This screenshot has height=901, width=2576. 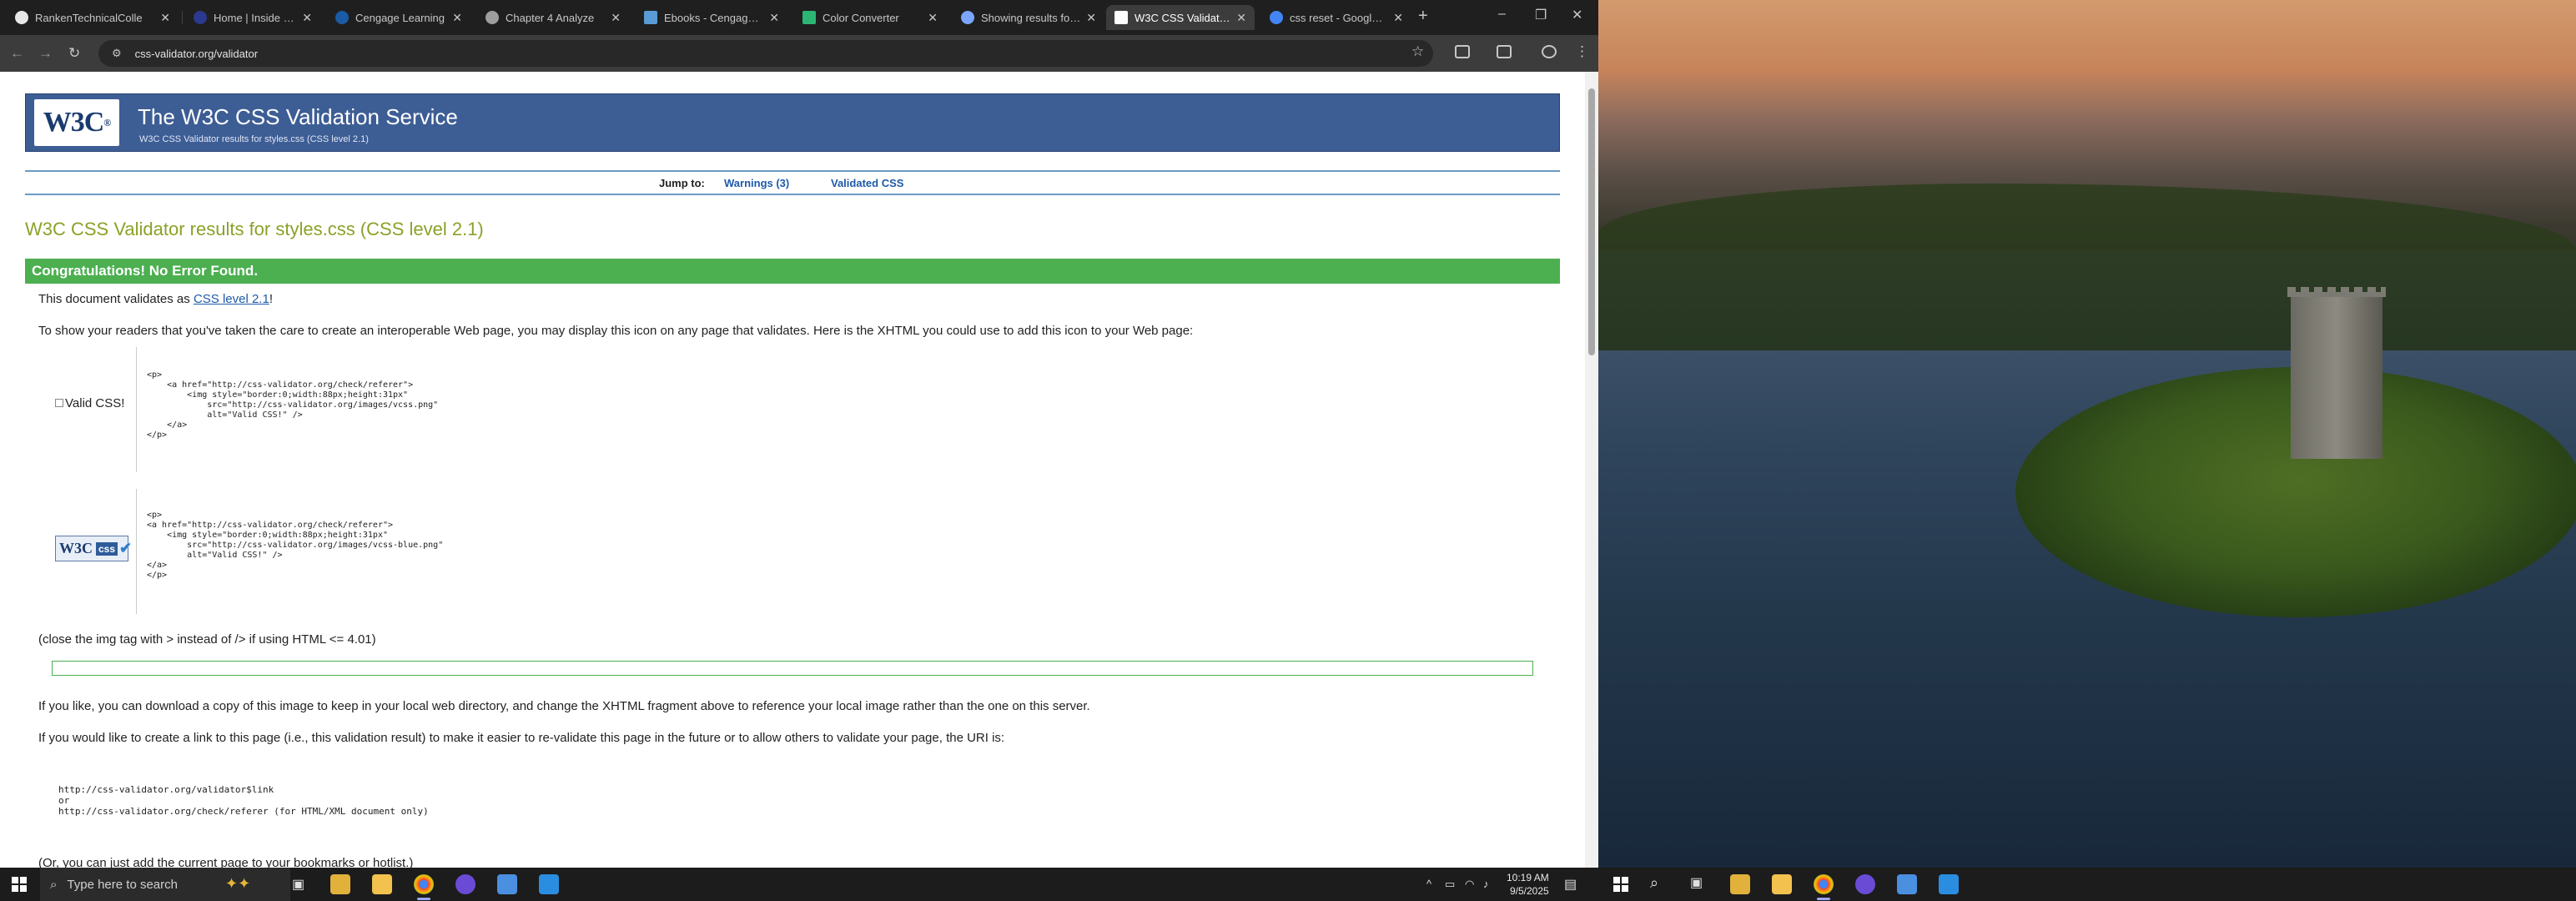 I want to click on tab-title: Showing results for a, so click(x=1031, y=17).